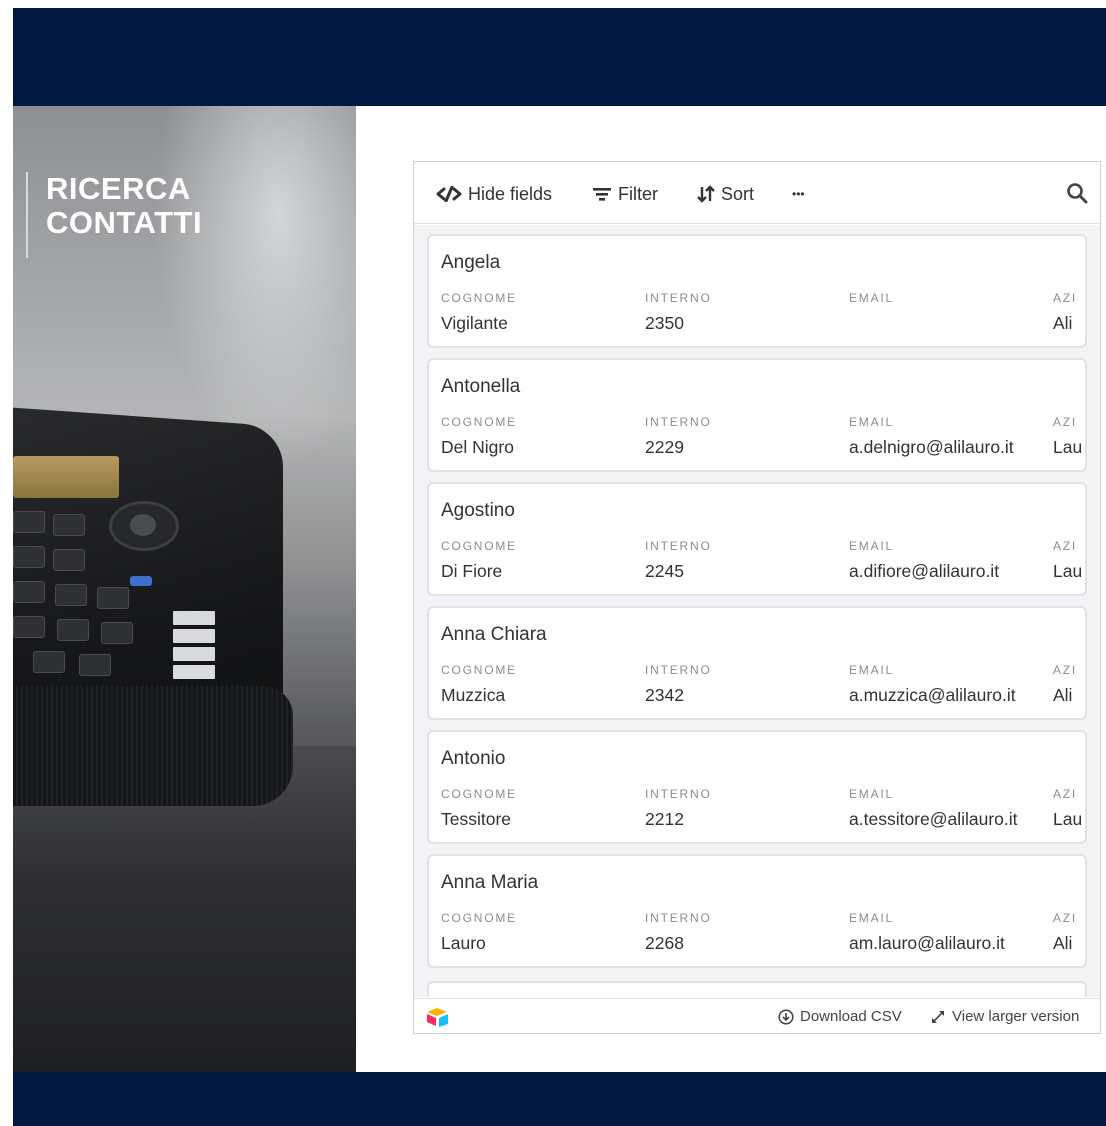 Image resolution: width=1106 pixels, height=1126 pixels. What do you see at coordinates (931, 447) in the screenshot?
I see `email-value: a.delnigro@alilauro.it` at bounding box center [931, 447].